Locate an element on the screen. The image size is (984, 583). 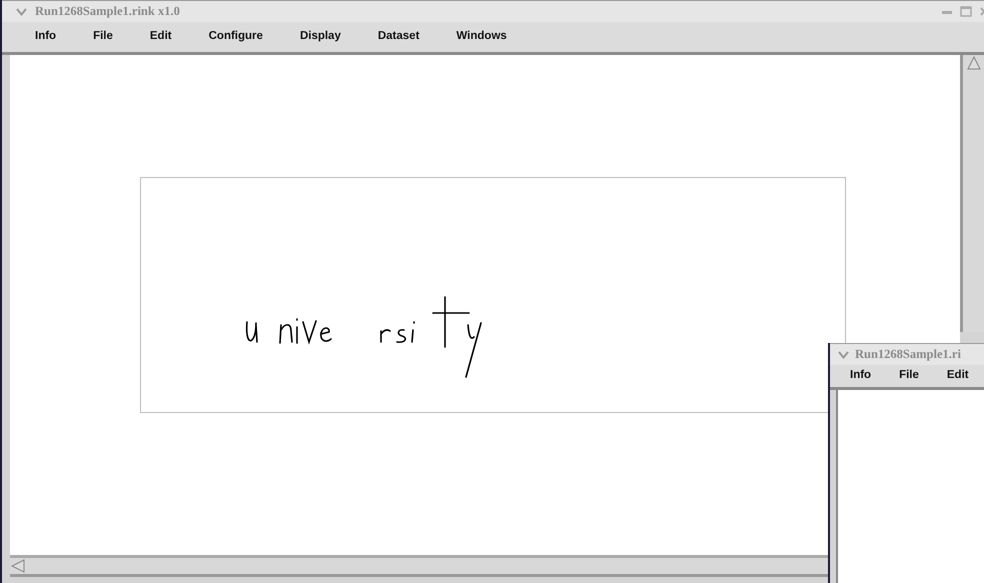
minimize-icon is located at coordinates (947, 11).